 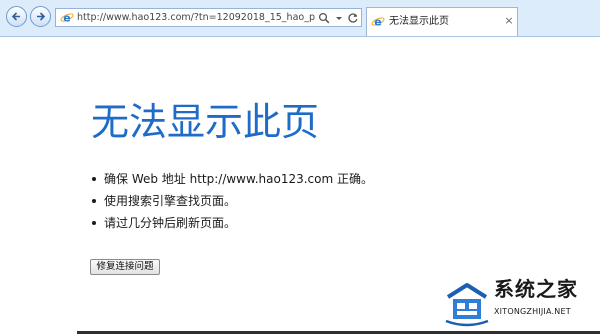 I want to click on tip-check-url: 确保 Web 地址 http://www.hao123.com 正确。, so click(x=232, y=179).